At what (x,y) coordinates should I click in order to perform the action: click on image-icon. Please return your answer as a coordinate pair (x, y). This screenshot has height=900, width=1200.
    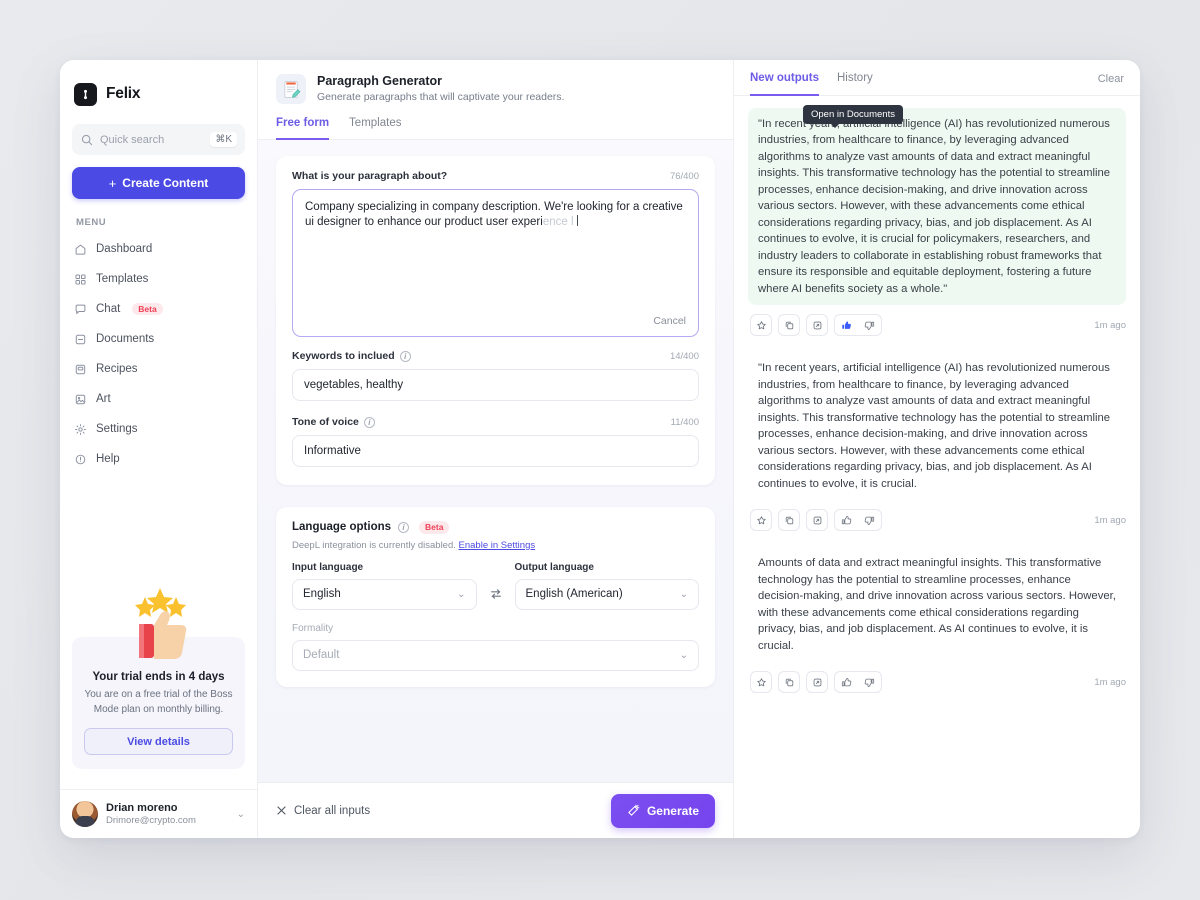
    Looking at the image, I should click on (80, 399).